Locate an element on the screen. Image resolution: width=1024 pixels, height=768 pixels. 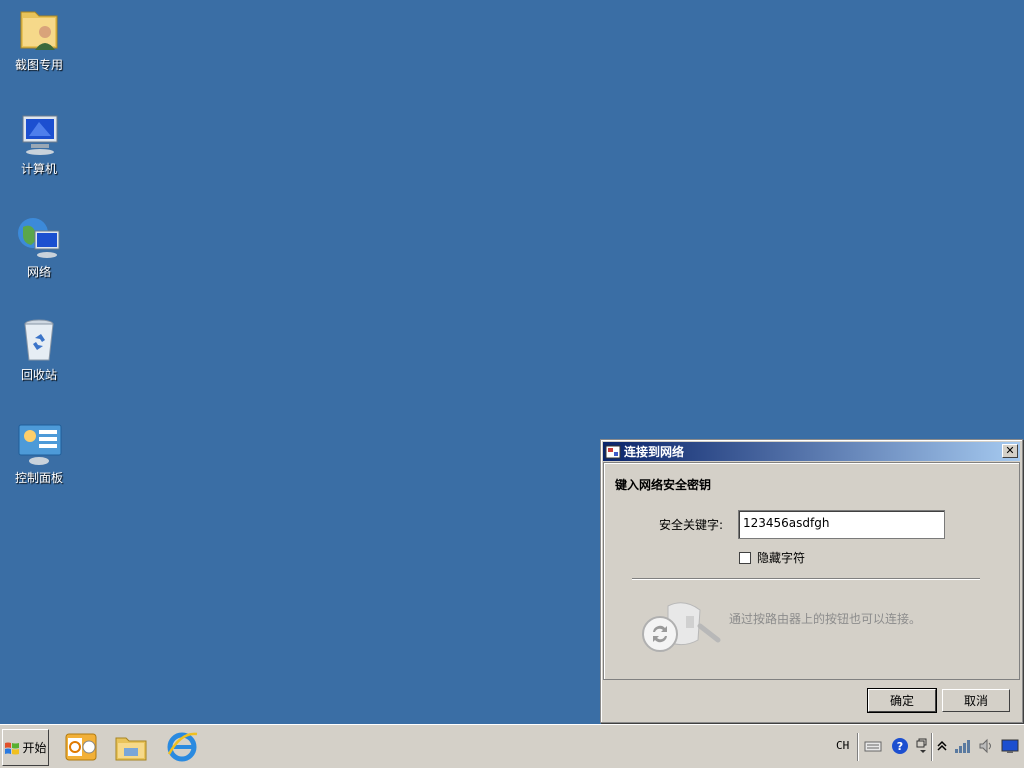
tray-divider is located at coordinates (858, 747).